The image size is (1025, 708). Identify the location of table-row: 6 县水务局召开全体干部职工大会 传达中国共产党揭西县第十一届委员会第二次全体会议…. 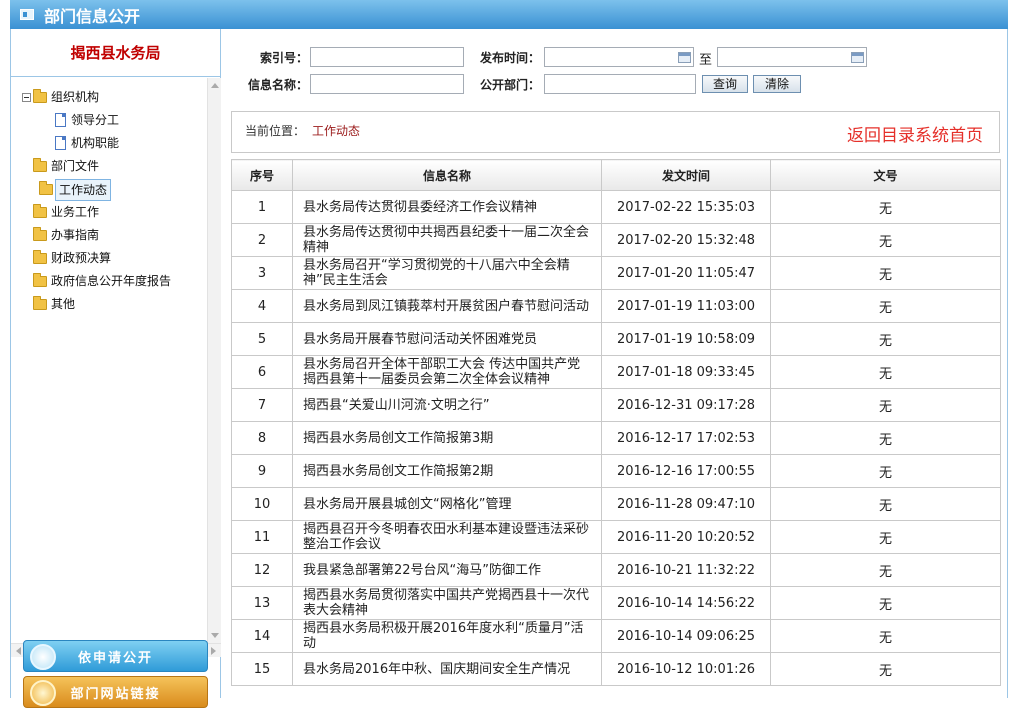
(616, 372).